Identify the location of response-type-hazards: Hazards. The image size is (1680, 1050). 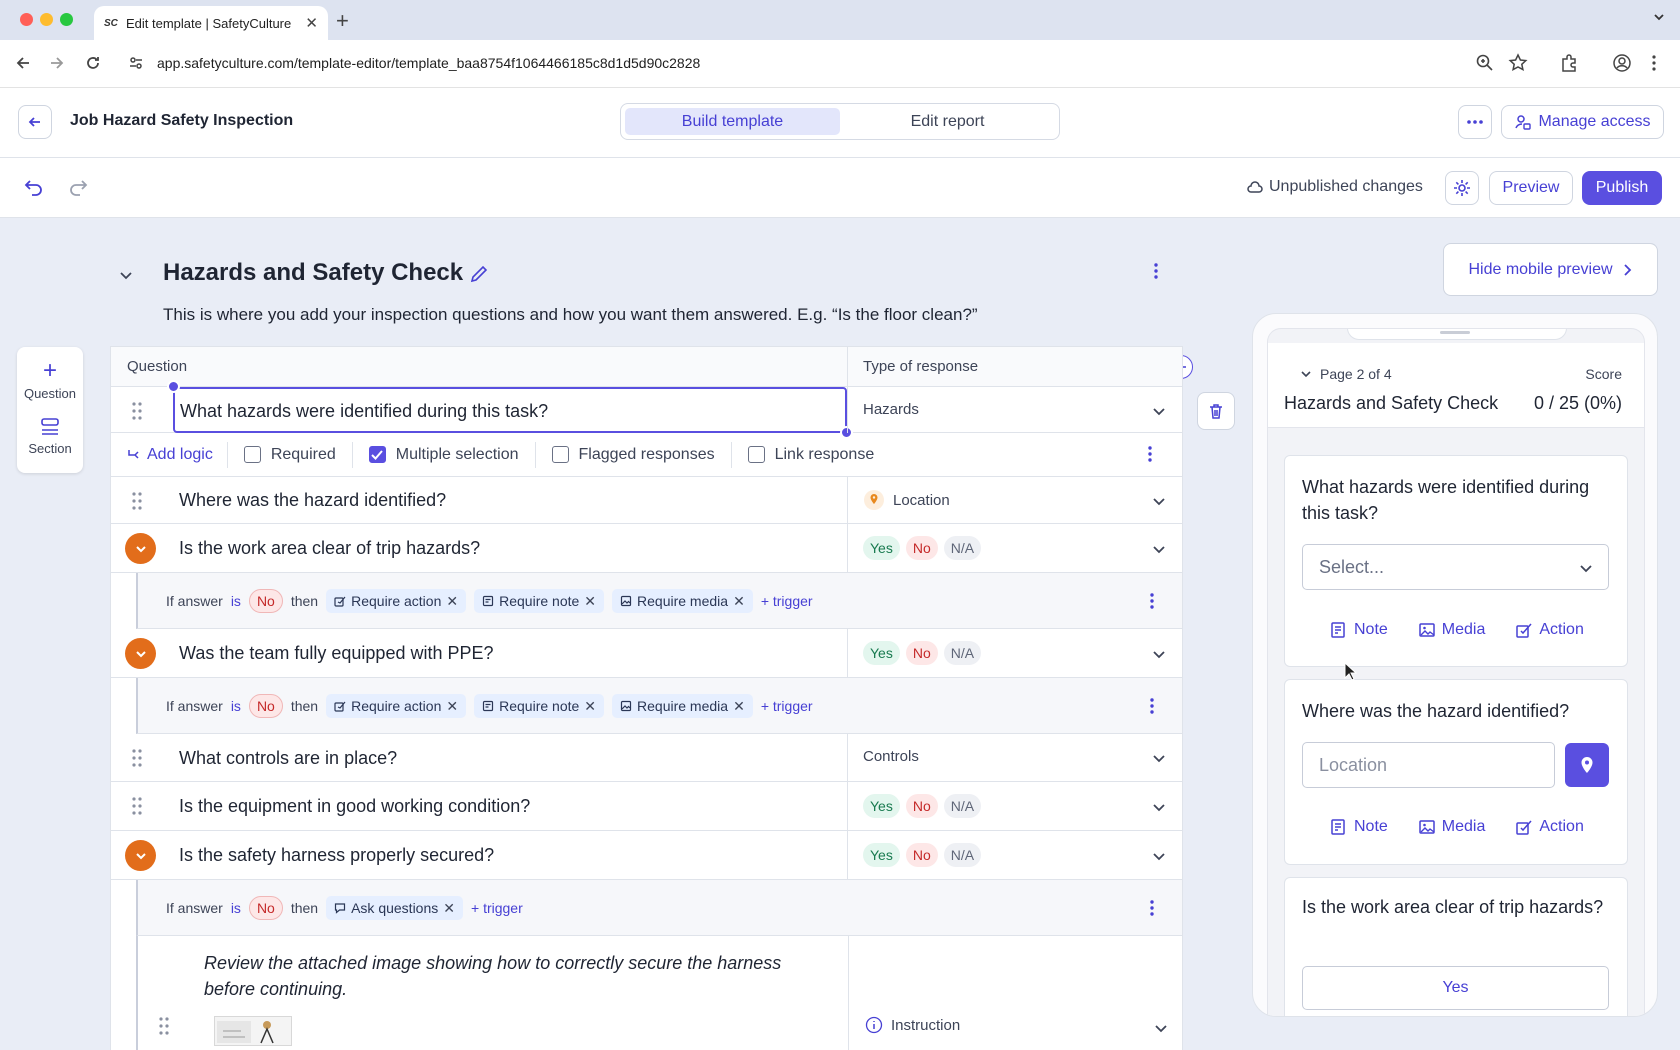
(891, 409).